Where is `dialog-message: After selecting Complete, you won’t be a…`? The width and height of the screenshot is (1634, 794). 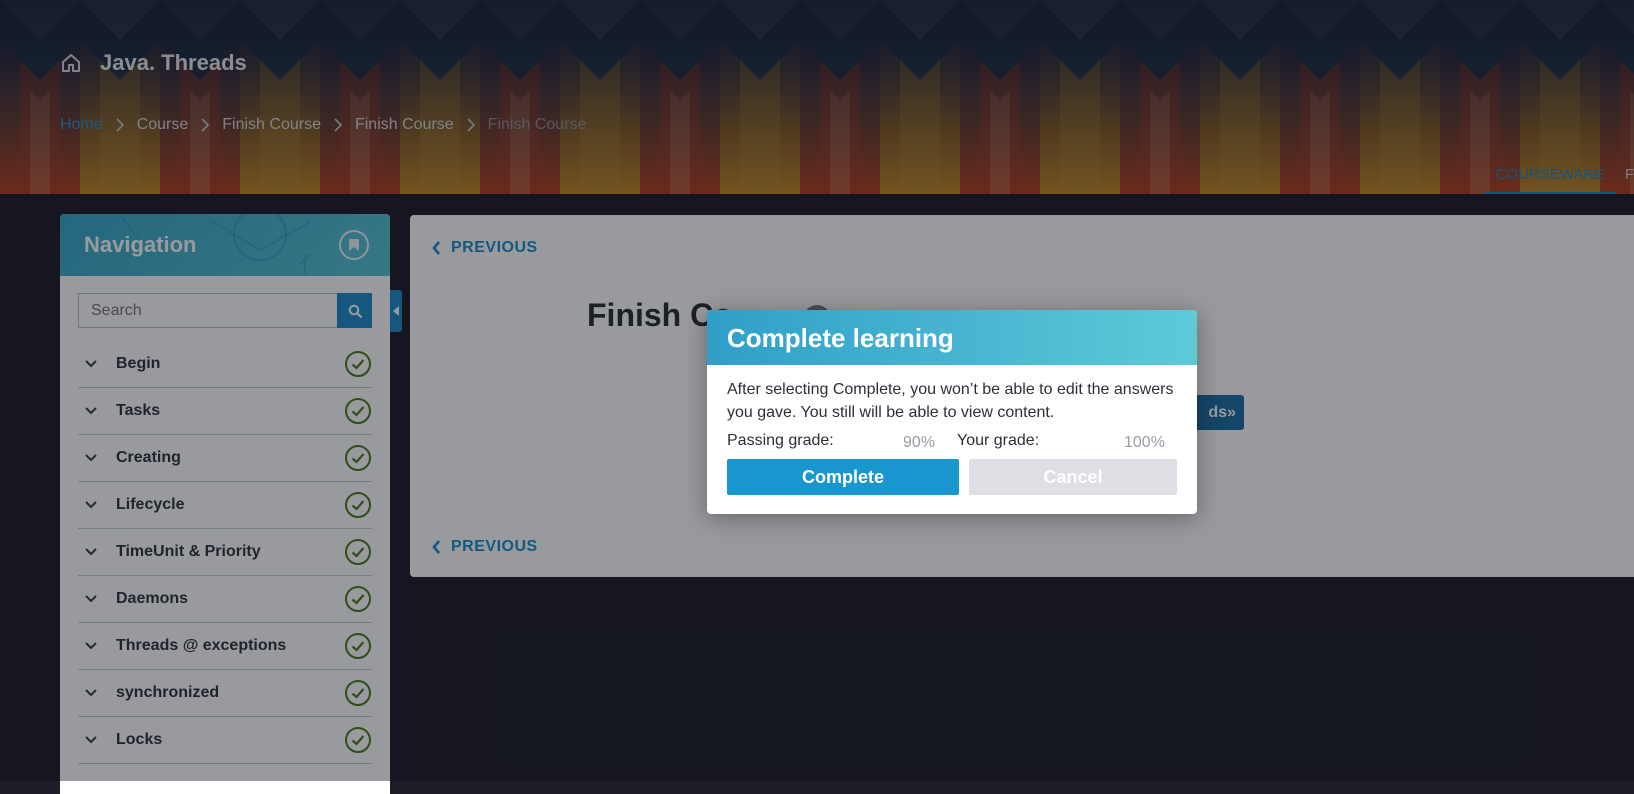 dialog-message: After selecting Complete, you won’t be a… is located at coordinates (950, 401).